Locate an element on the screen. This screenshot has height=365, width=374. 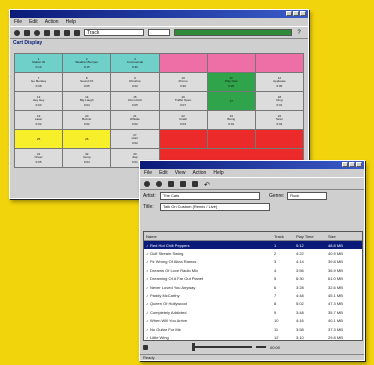
artist-row: Artist: The Cats Genre: Rock is located at coordinates (252, 195).